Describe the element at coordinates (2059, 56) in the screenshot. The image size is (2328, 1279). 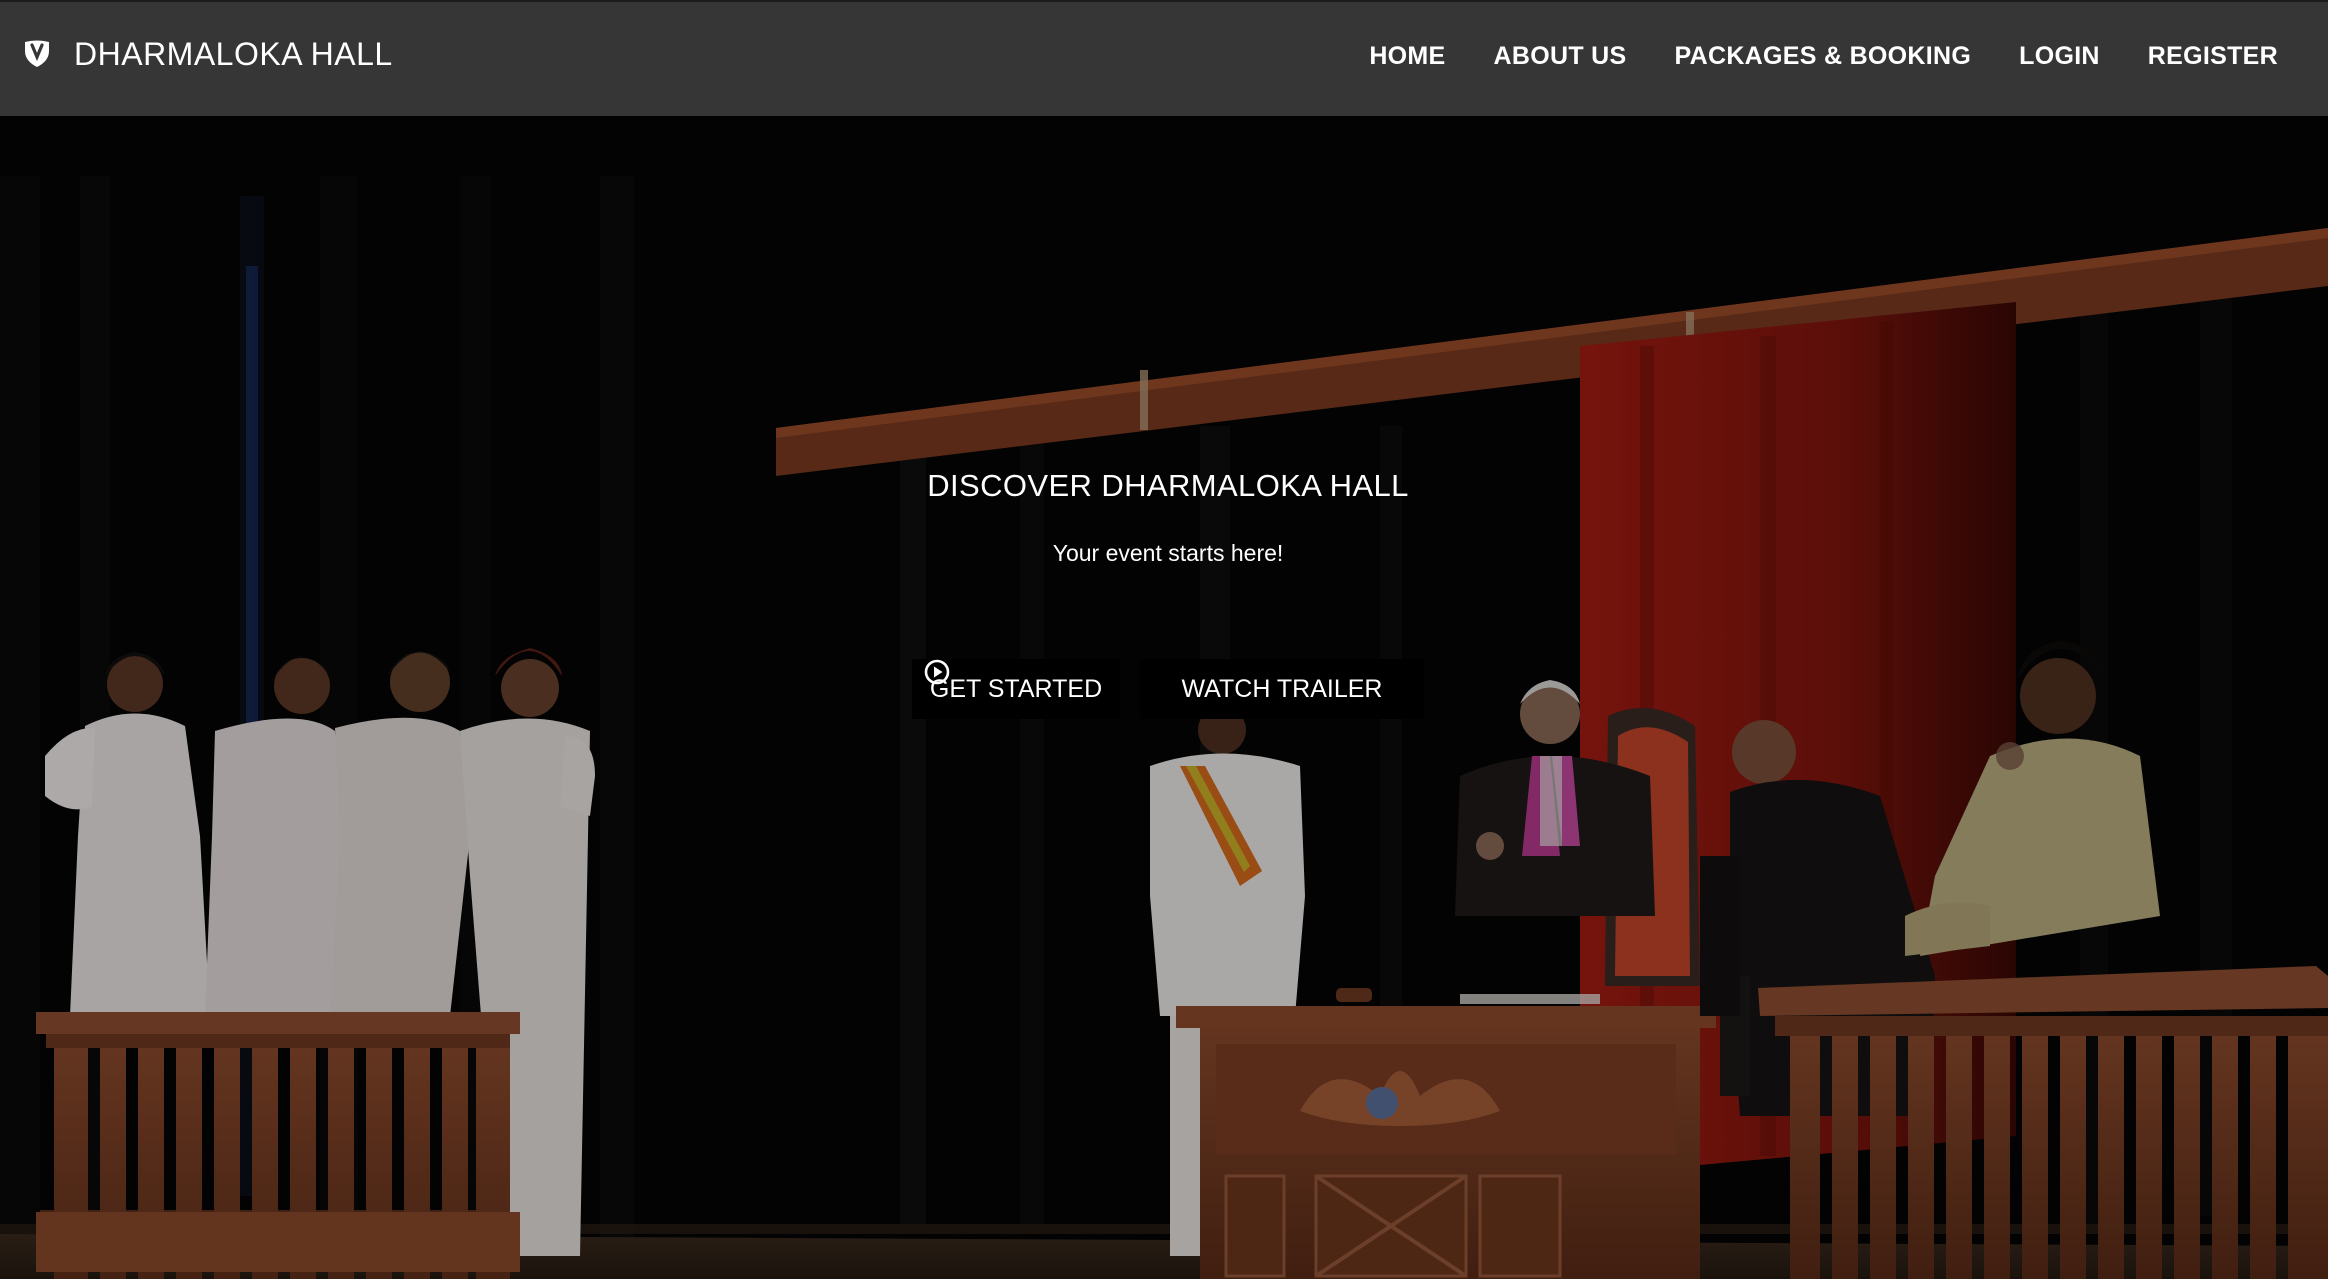
I see `nav-login-link: LOGIN` at that location.